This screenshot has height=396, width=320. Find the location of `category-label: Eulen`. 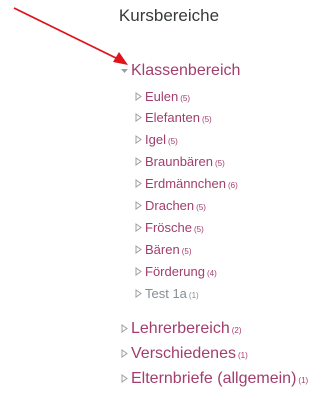

category-label: Eulen is located at coordinates (161, 96).